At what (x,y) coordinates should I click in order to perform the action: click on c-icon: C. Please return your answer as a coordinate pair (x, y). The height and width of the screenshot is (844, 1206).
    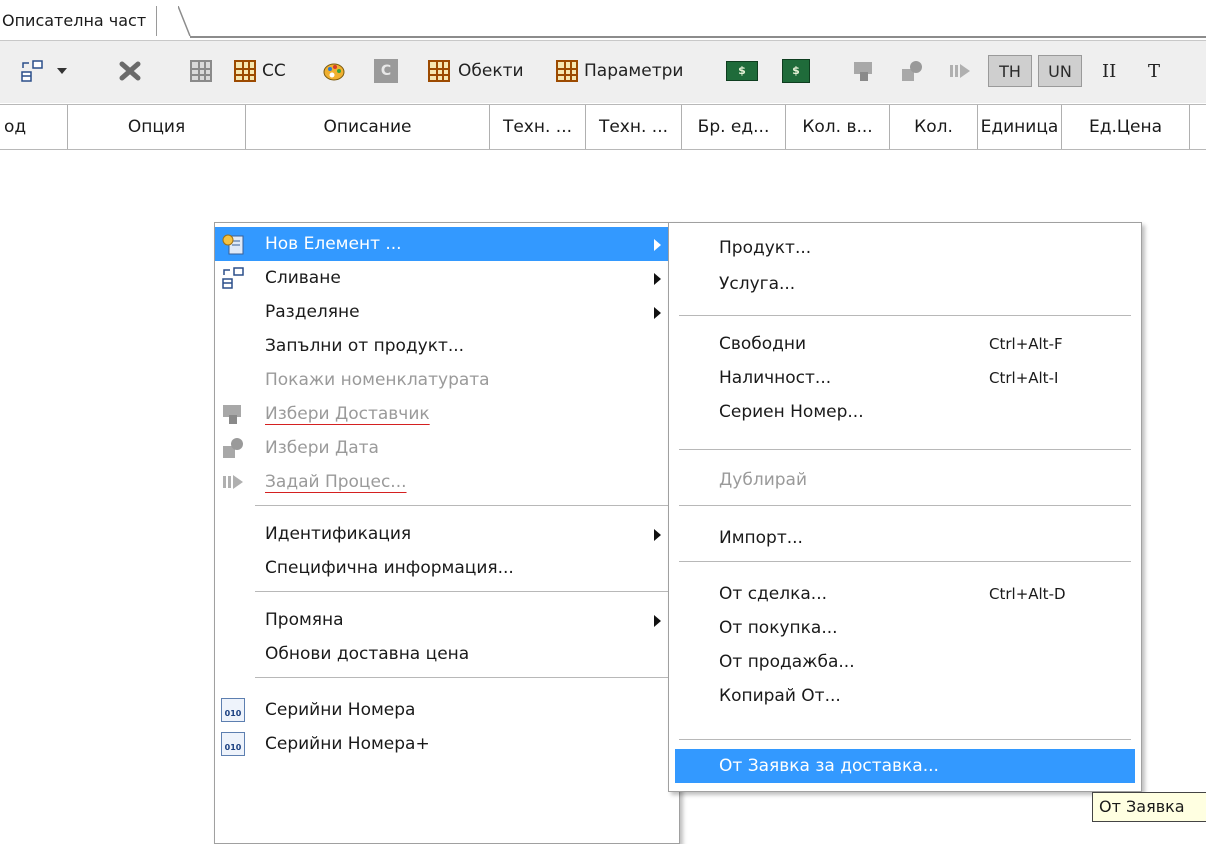
    Looking at the image, I should click on (386, 71).